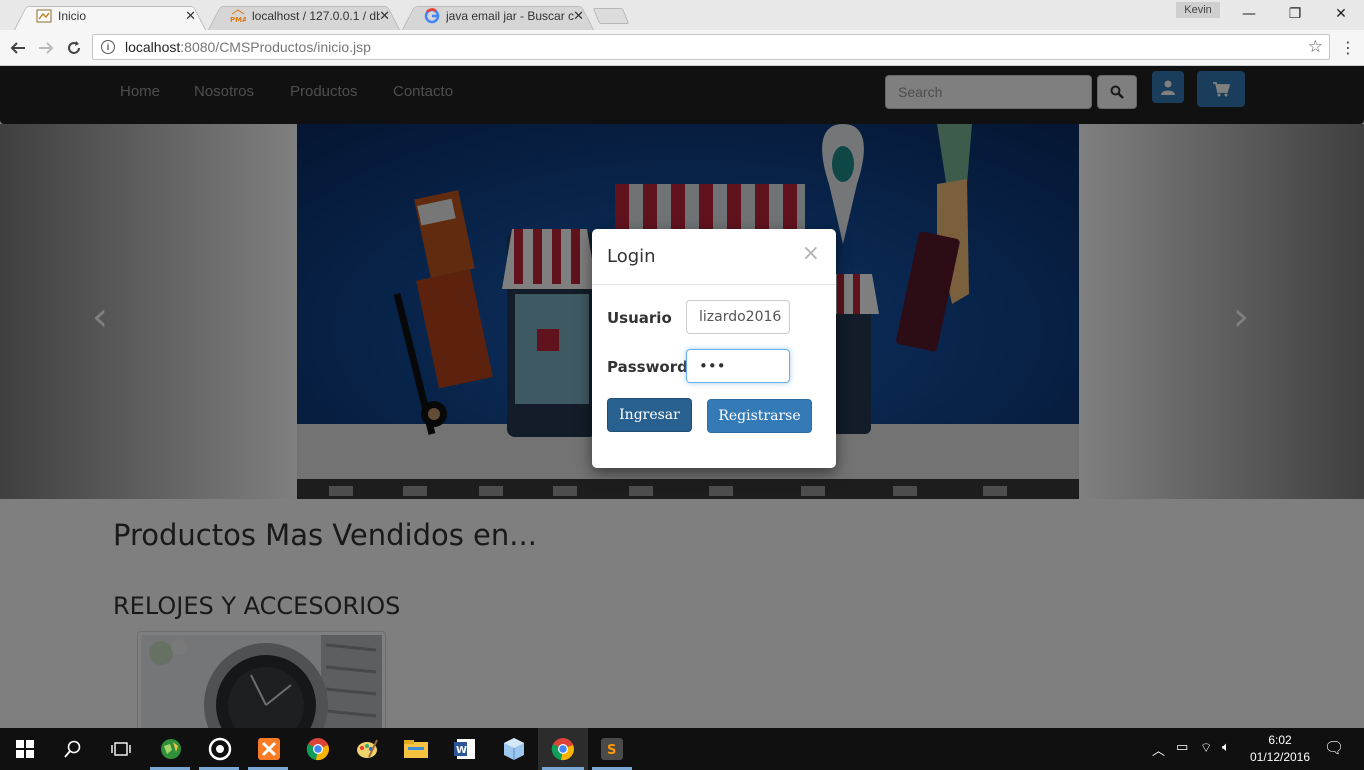  What do you see at coordinates (714, 257) in the screenshot?
I see `login-modal-header: Login ×` at bounding box center [714, 257].